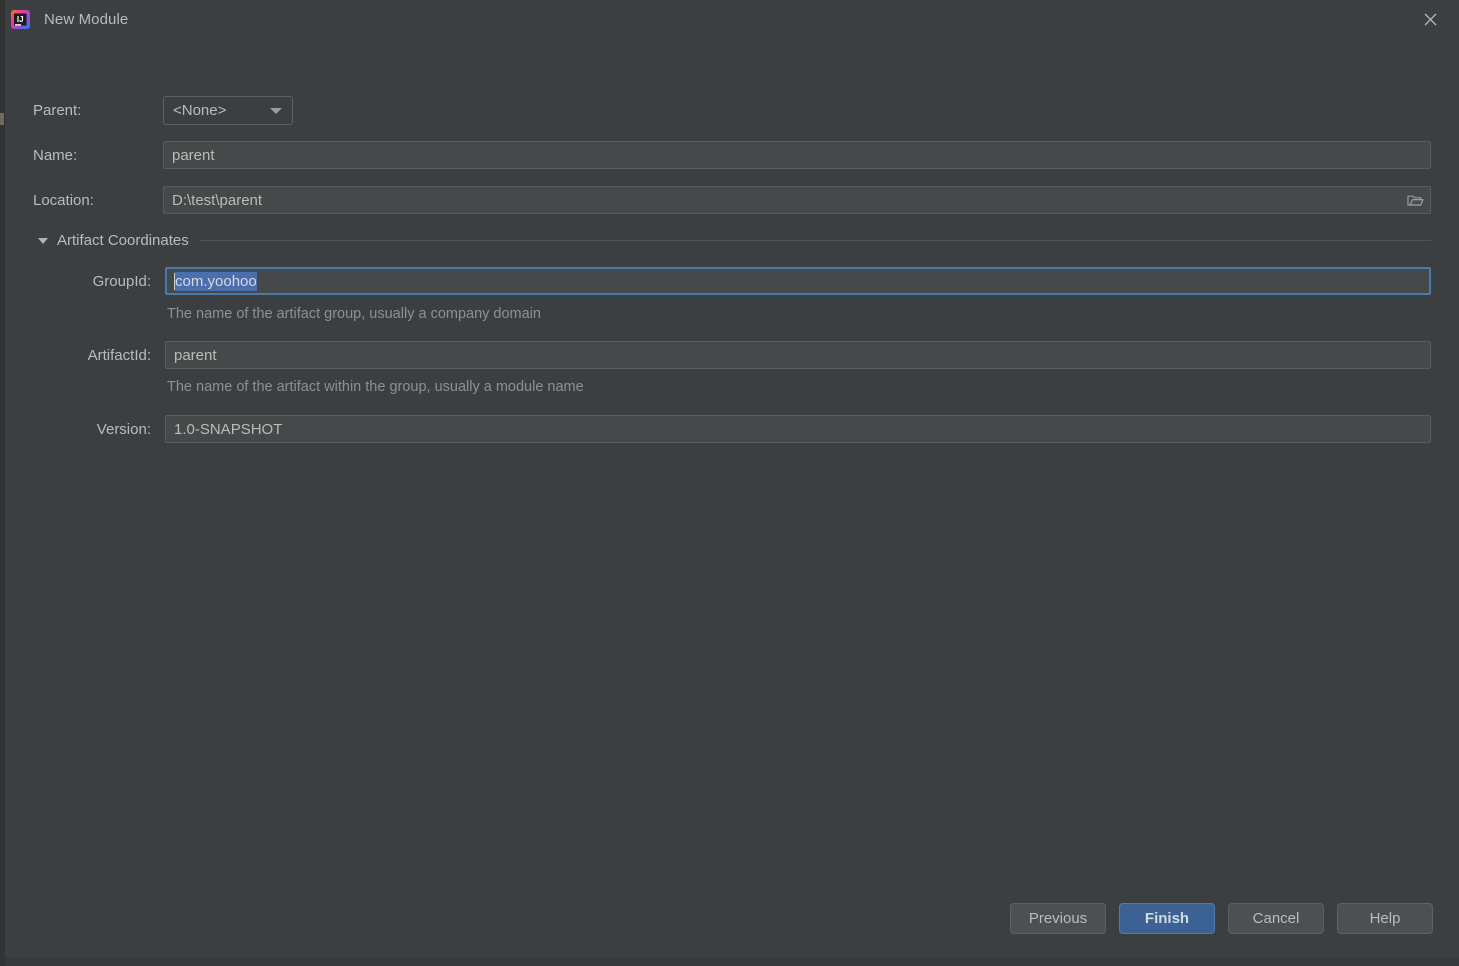 This screenshot has width=1459, height=966. I want to click on dialog-title: New Module, so click(86, 19).